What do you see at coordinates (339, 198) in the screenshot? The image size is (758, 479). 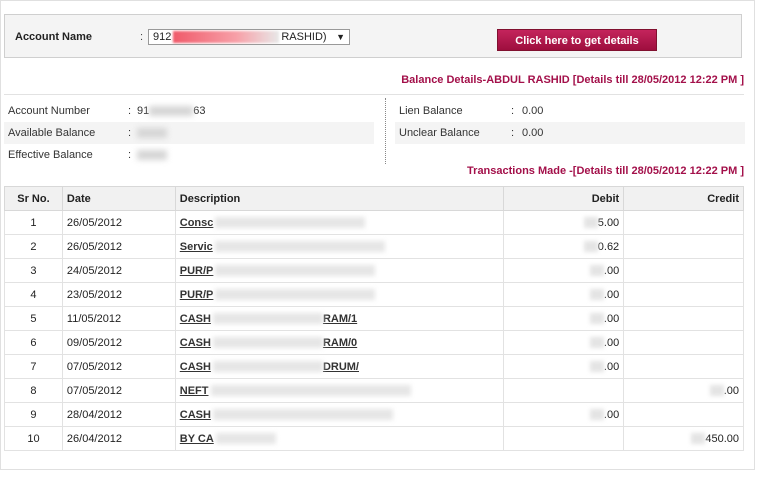 I see `description-header: Description` at bounding box center [339, 198].